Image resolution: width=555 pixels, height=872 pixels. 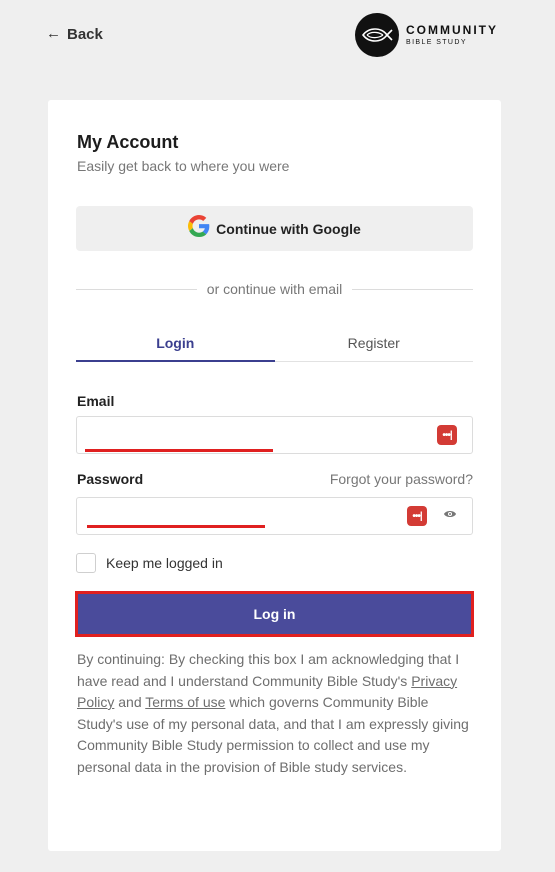 I want to click on keep-logged-in-row: Keep me logged in, so click(x=149, y=563).